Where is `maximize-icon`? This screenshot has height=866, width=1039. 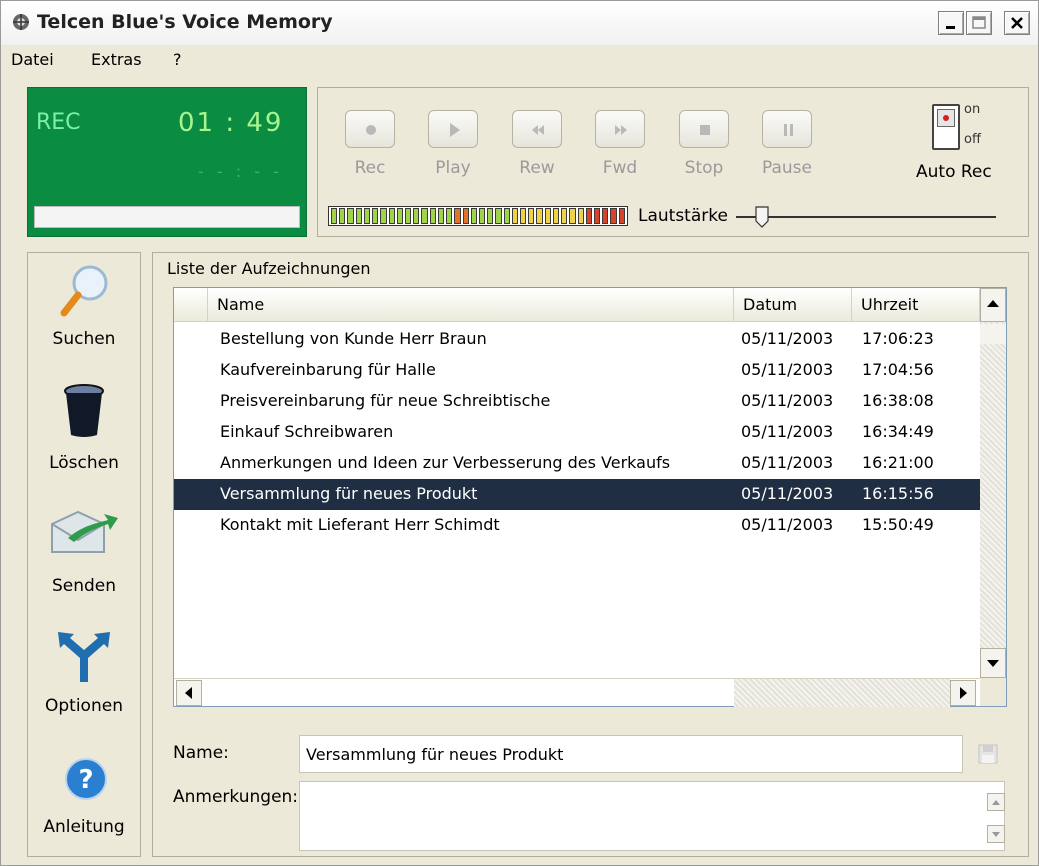 maximize-icon is located at coordinates (979, 22).